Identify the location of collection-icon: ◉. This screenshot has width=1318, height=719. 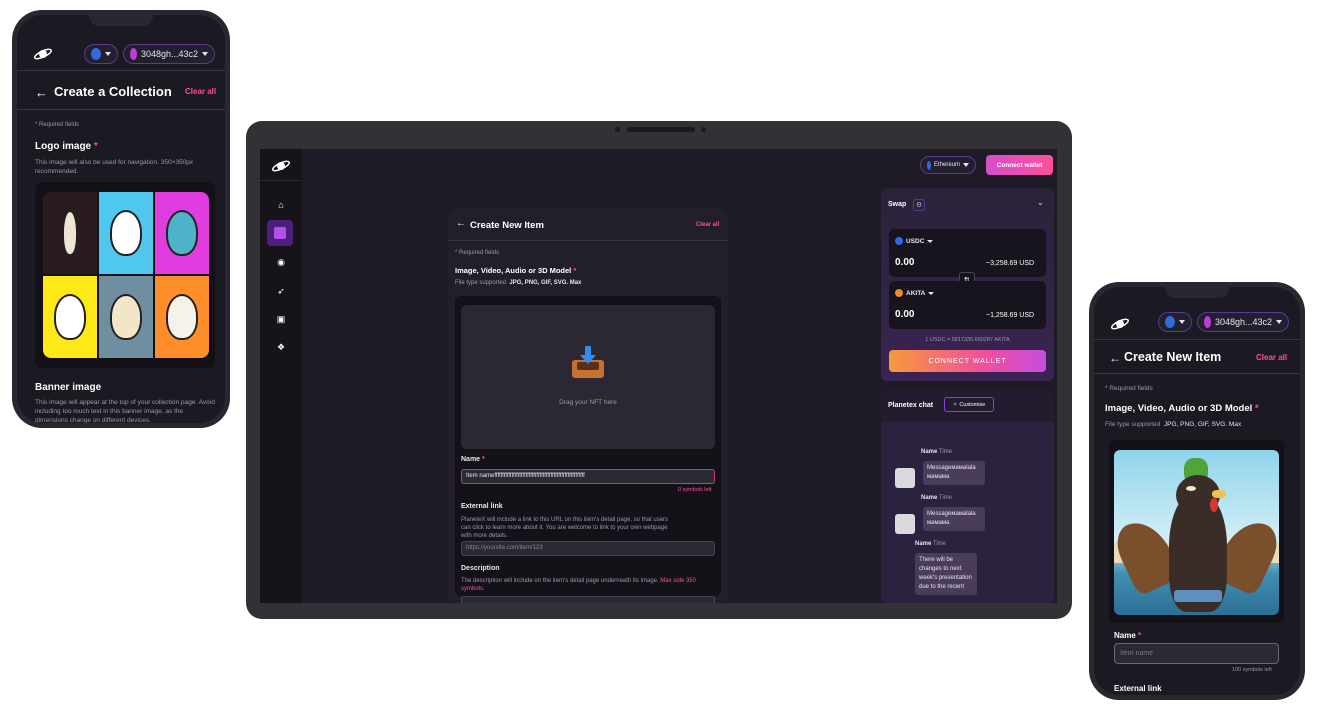
(281, 262).